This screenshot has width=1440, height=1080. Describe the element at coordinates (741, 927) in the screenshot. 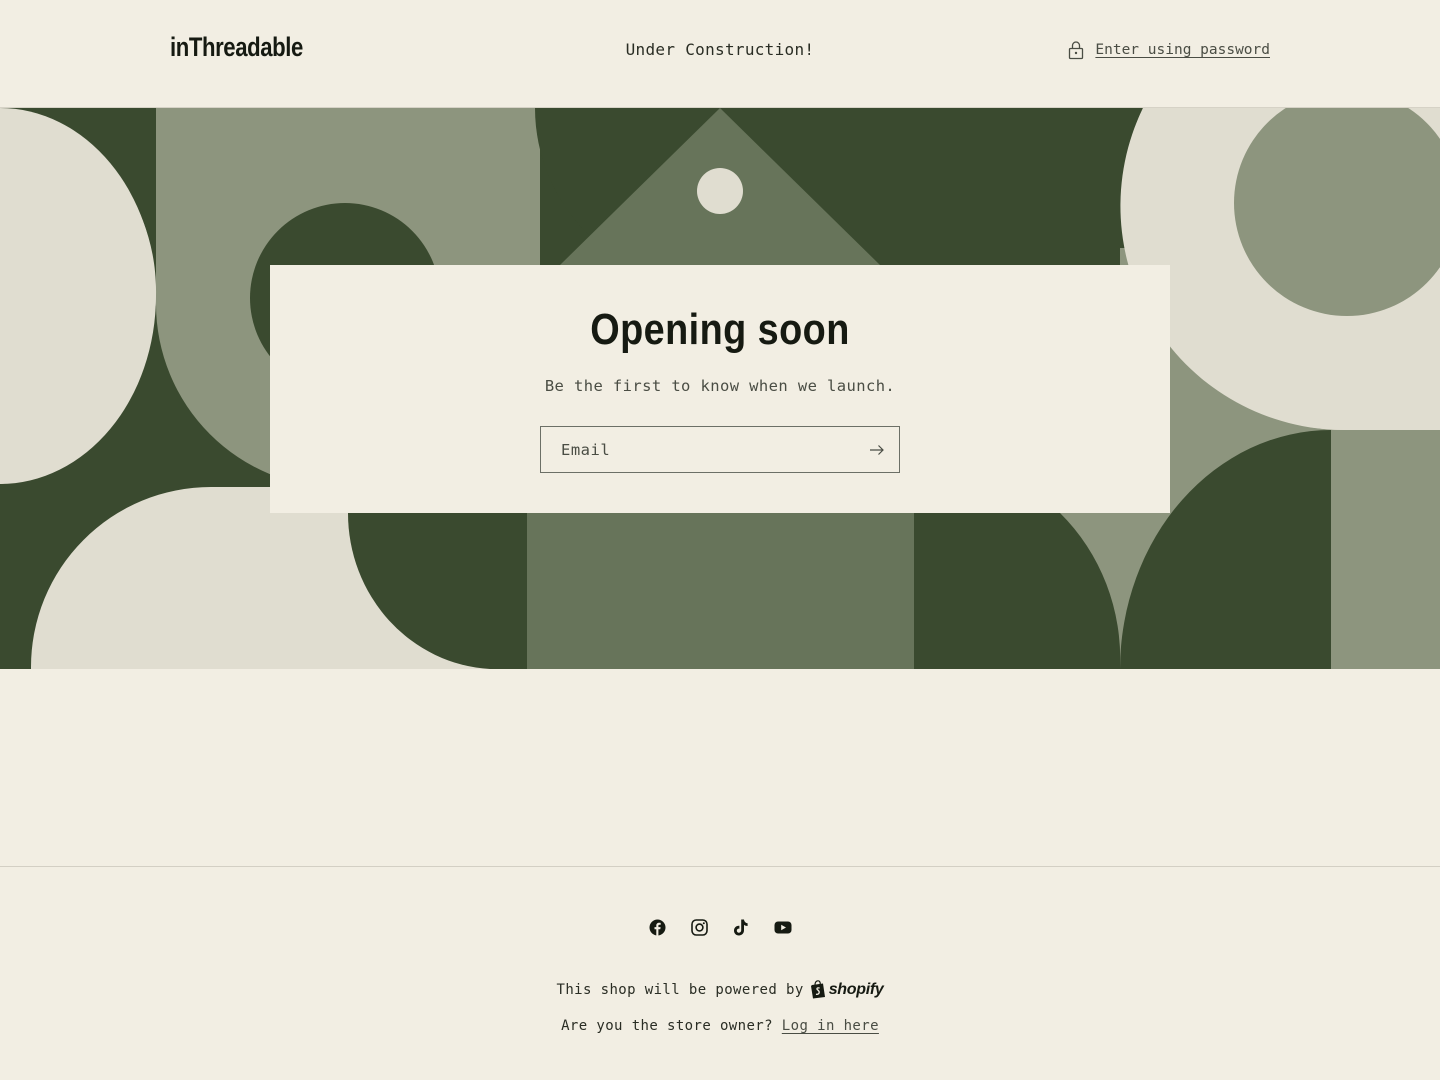

I see `tiktok-icon` at that location.